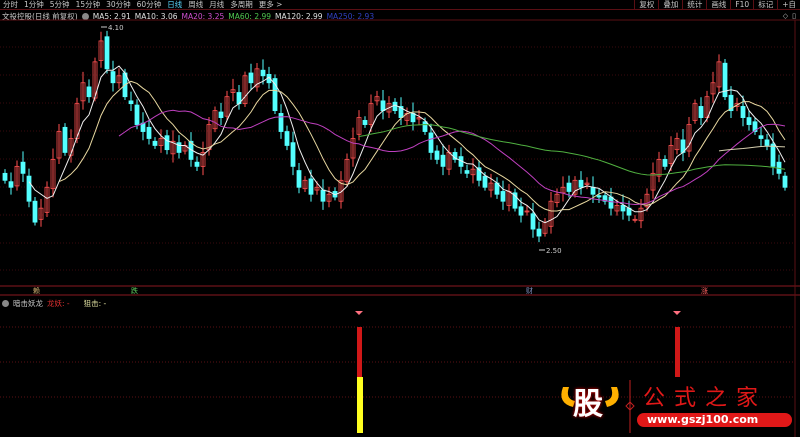 The image size is (800, 437). What do you see at coordinates (95, 303) in the screenshot?
I see `indicator-line2: 狙击: -` at bounding box center [95, 303].